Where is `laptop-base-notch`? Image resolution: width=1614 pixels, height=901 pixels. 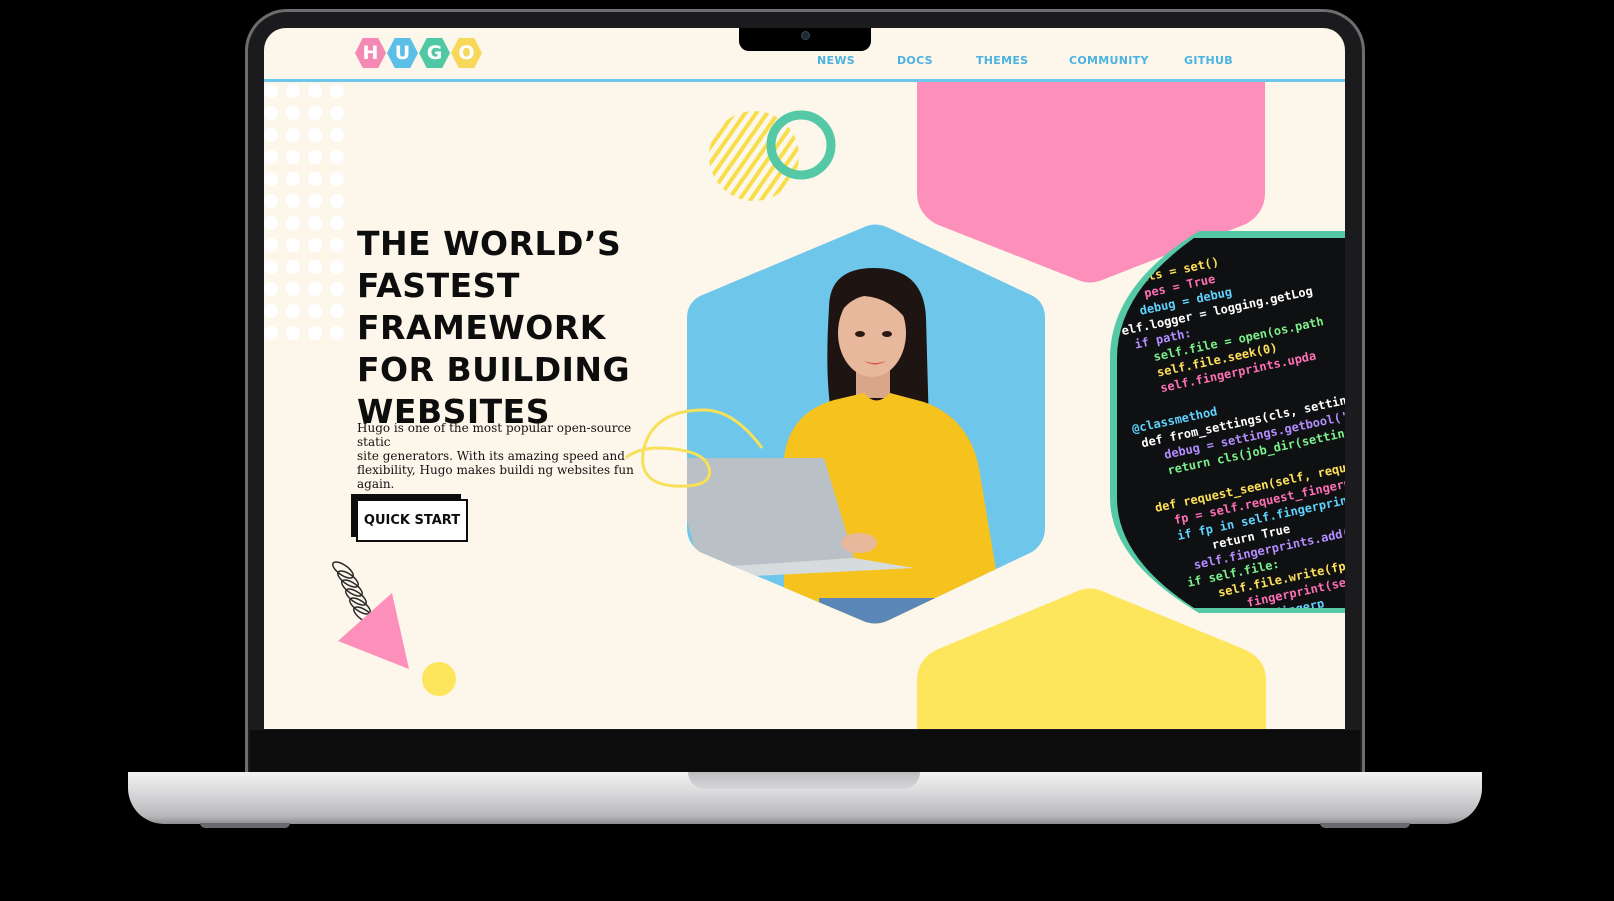 laptop-base-notch is located at coordinates (804, 780).